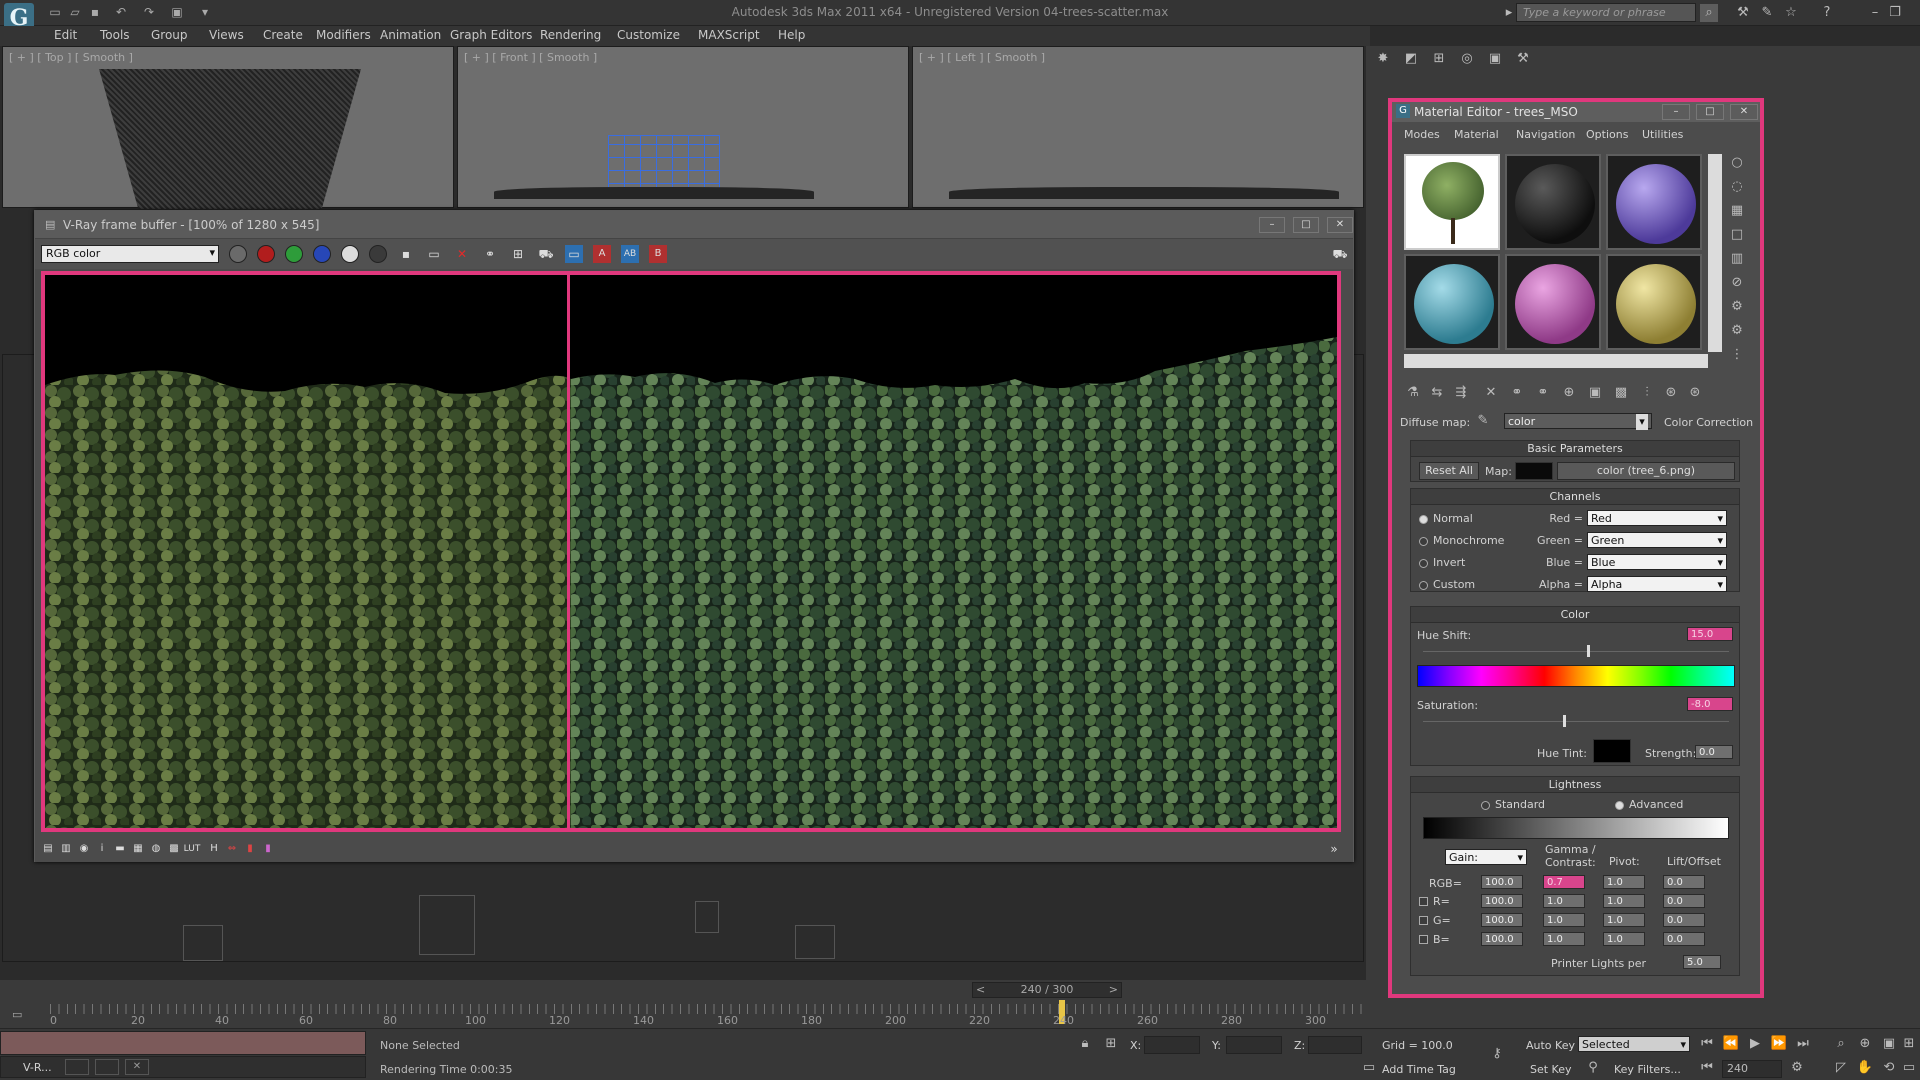  What do you see at coordinates (1593, 1068) in the screenshot?
I see `set-key-icon: ⚲` at bounding box center [1593, 1068].